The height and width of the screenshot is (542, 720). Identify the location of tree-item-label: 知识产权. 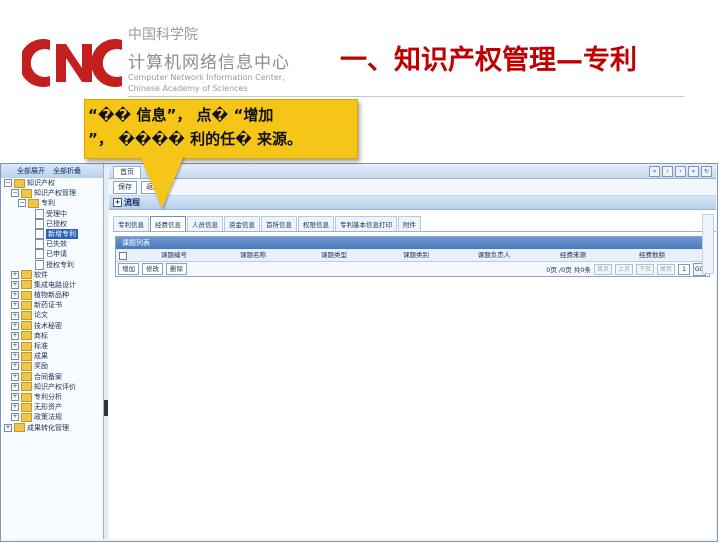
(41, 183).